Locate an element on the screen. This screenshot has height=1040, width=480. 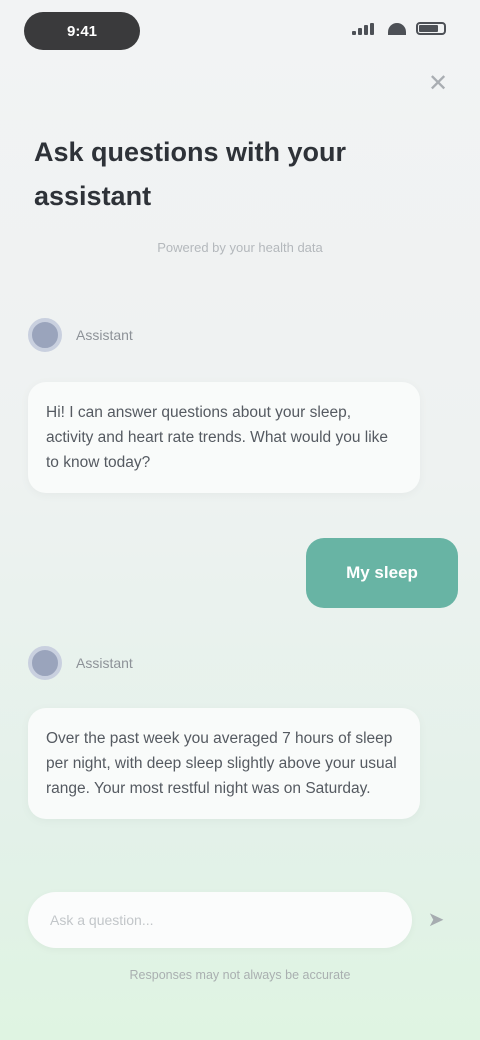
message-input is located at coordinates (220, 920).